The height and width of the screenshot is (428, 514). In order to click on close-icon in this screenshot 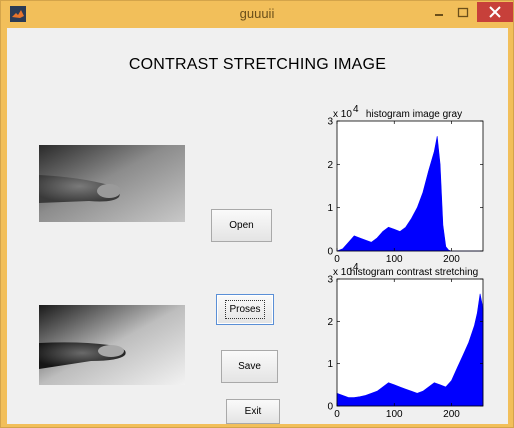, I will do `click(495, 12)`.